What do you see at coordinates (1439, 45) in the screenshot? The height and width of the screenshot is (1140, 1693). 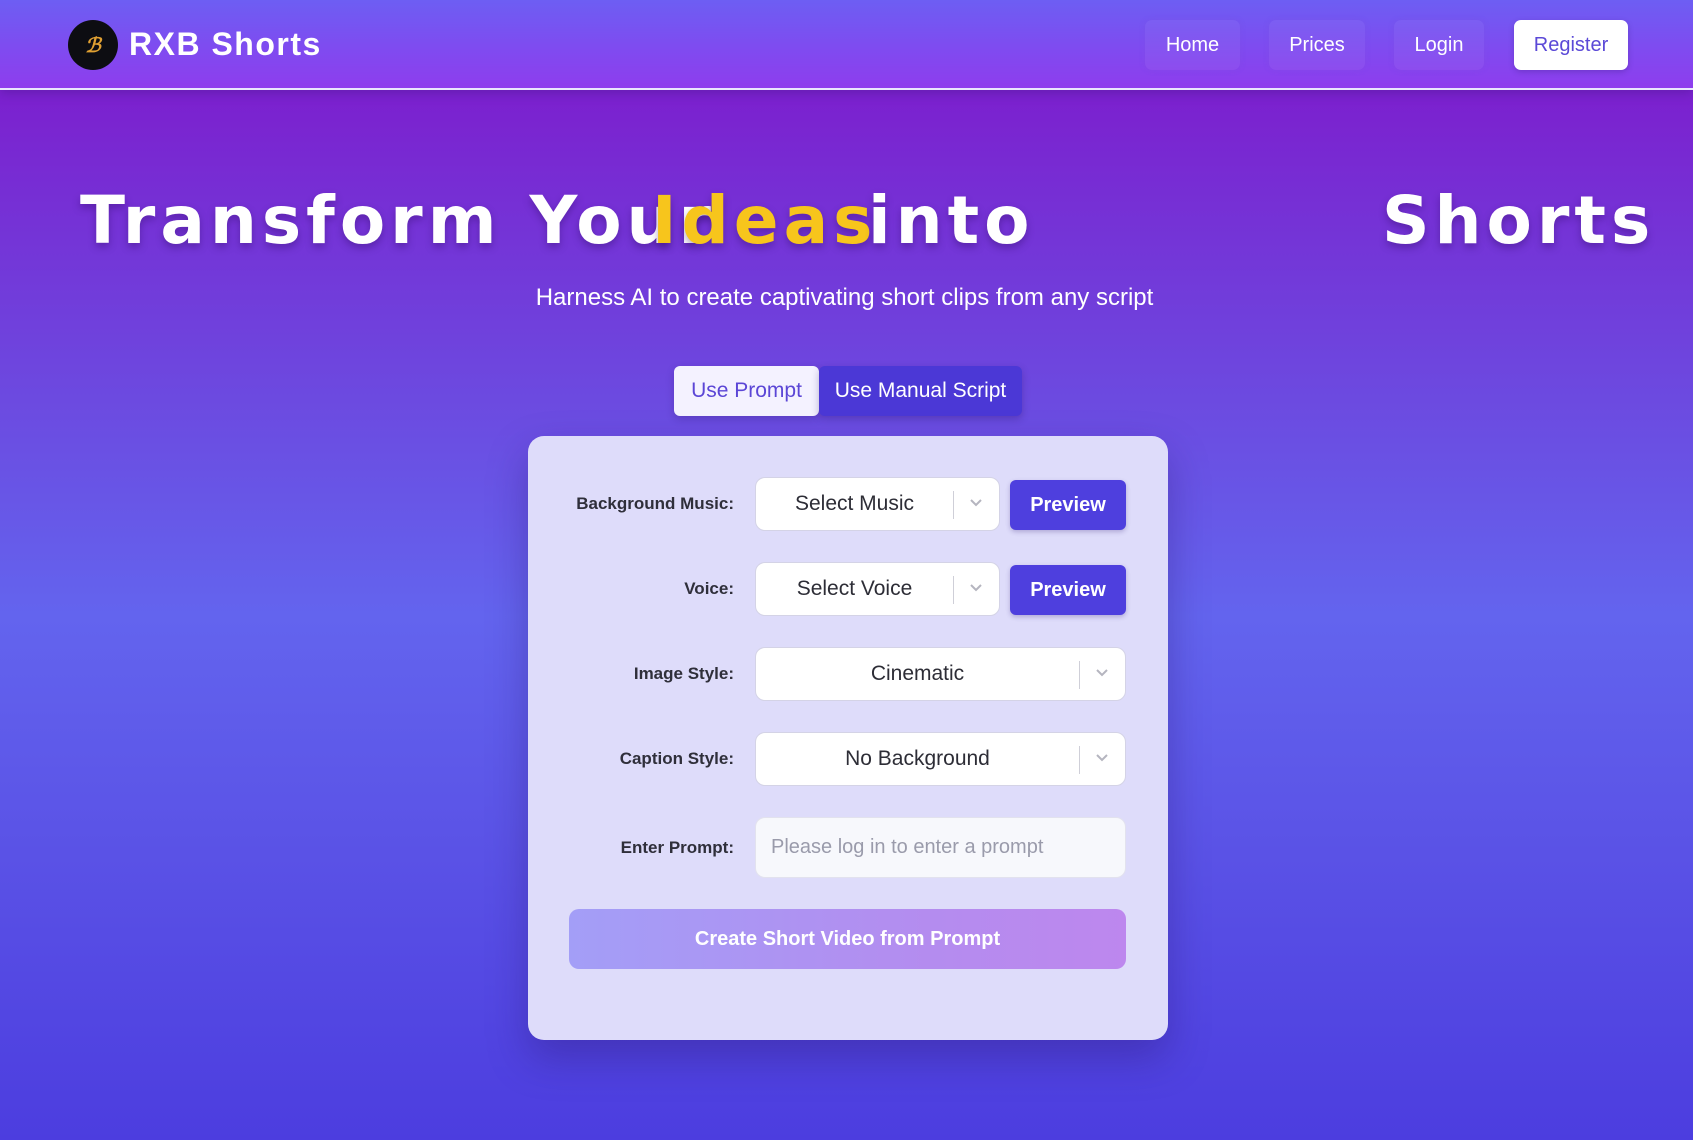 I see `nav-login-link: Login` at bounding box center [1439, 45].